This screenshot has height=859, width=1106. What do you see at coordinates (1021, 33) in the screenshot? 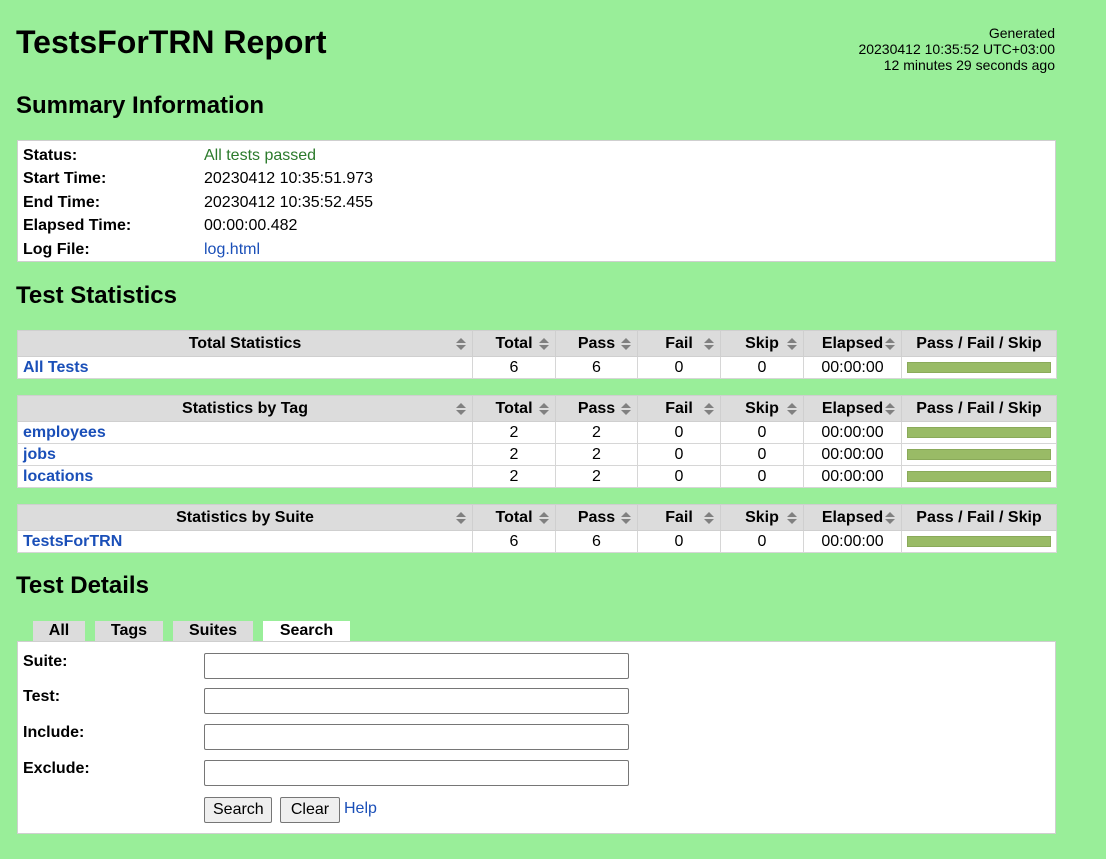
I see `generated-label: Generated` at bounding box center [1021, 33].